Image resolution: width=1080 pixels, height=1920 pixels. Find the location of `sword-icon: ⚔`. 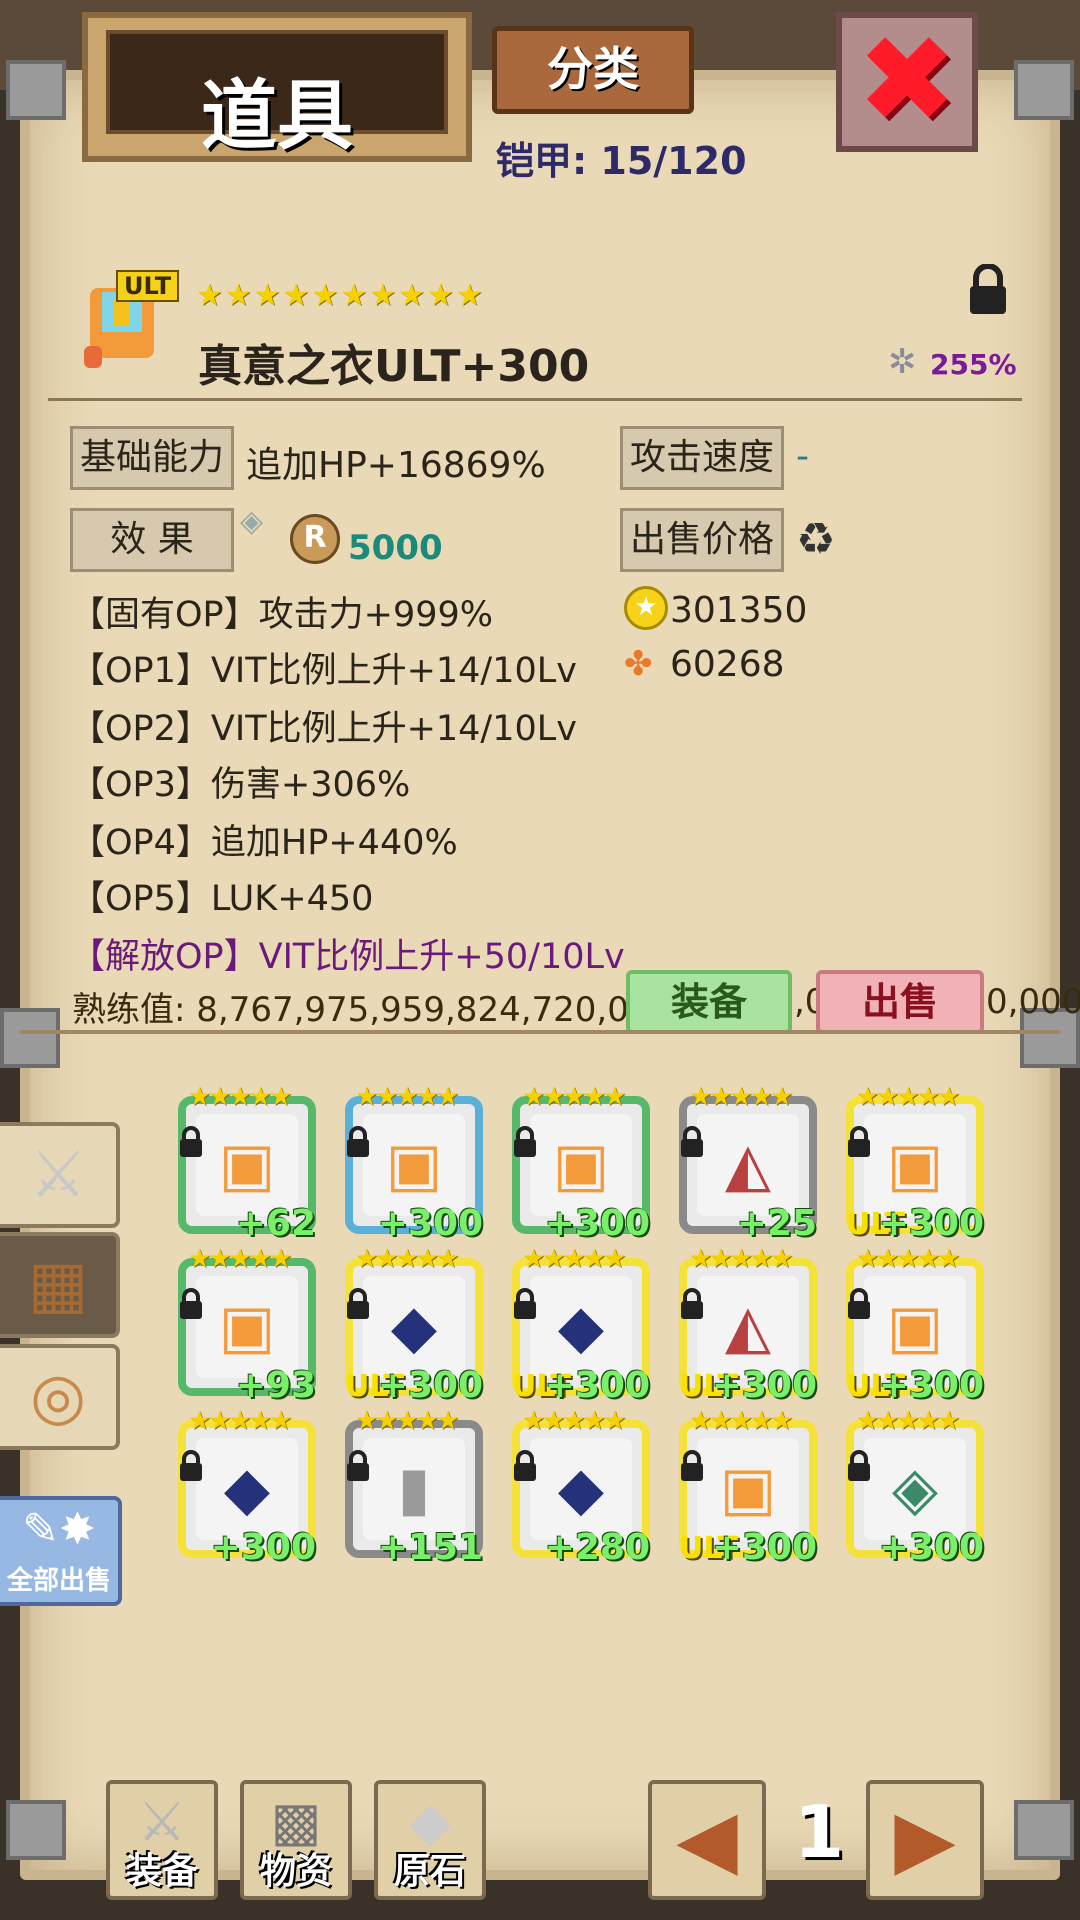

sword-icon: ⚔ is located at coordinates (58, 1175).